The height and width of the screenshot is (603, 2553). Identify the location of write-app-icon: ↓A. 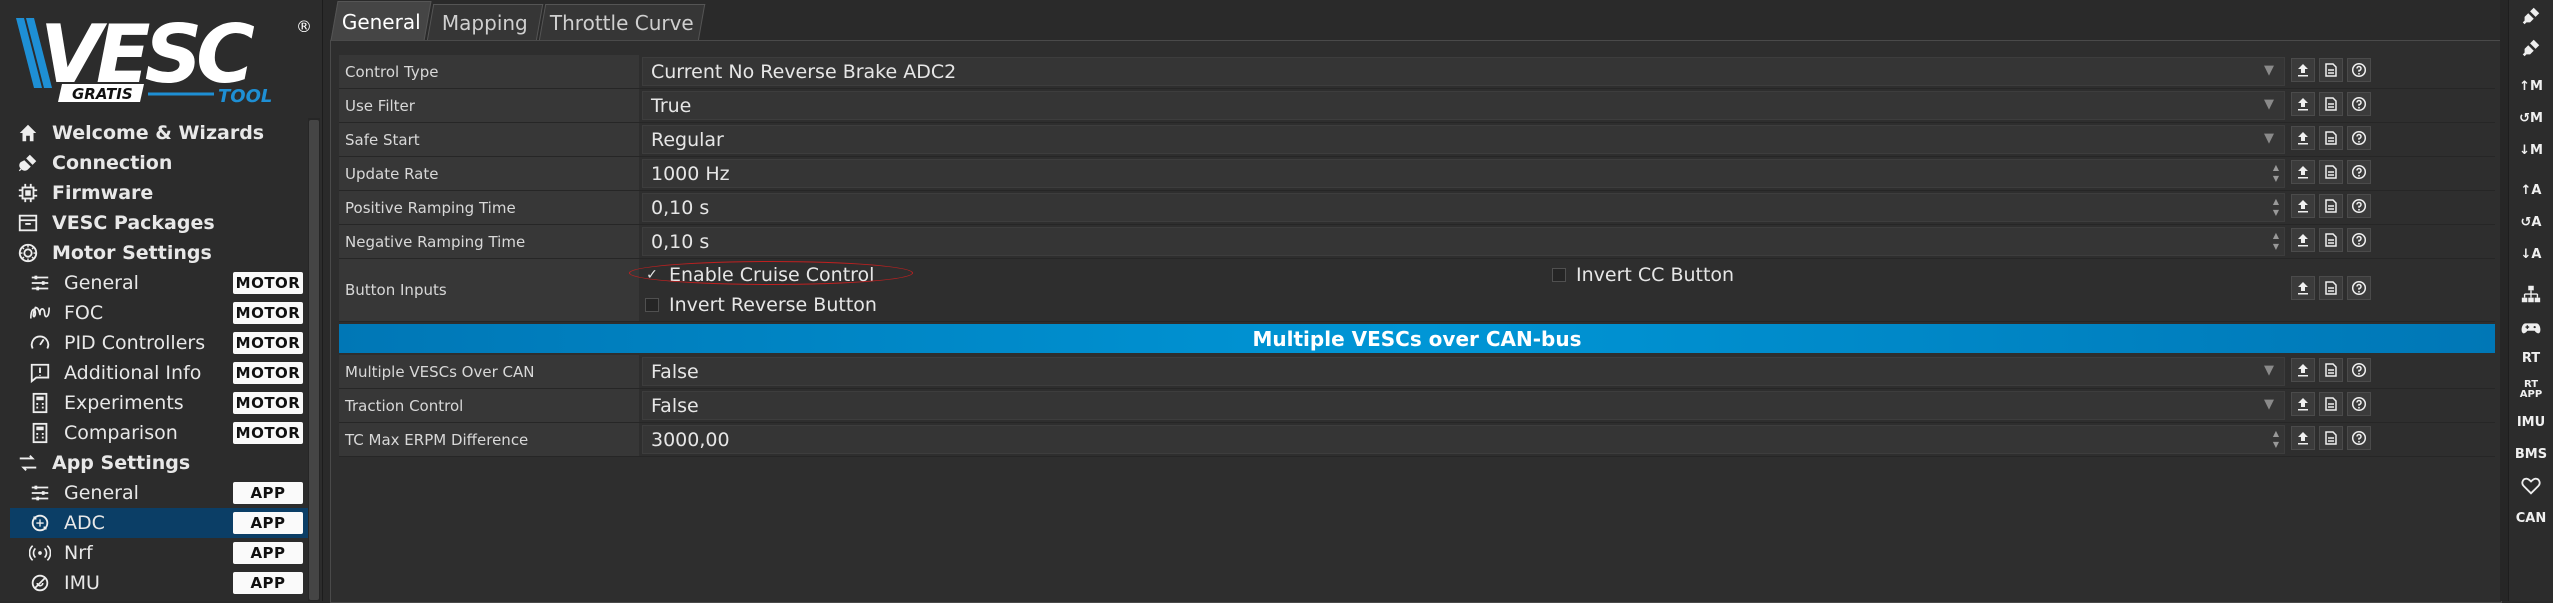
(2531, 254).